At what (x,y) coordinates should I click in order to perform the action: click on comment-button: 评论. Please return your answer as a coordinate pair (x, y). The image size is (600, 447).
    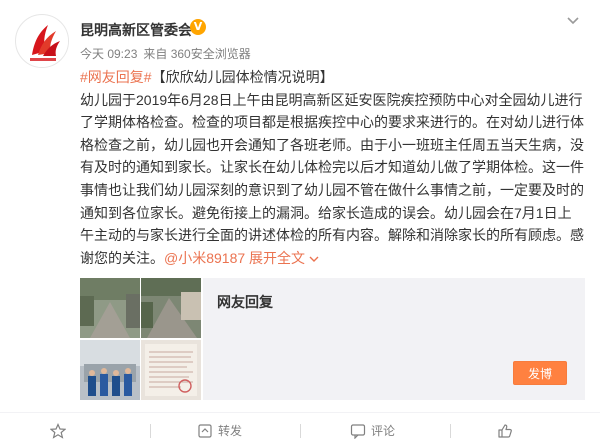
    Looking at the image, I should click on (372, 430).